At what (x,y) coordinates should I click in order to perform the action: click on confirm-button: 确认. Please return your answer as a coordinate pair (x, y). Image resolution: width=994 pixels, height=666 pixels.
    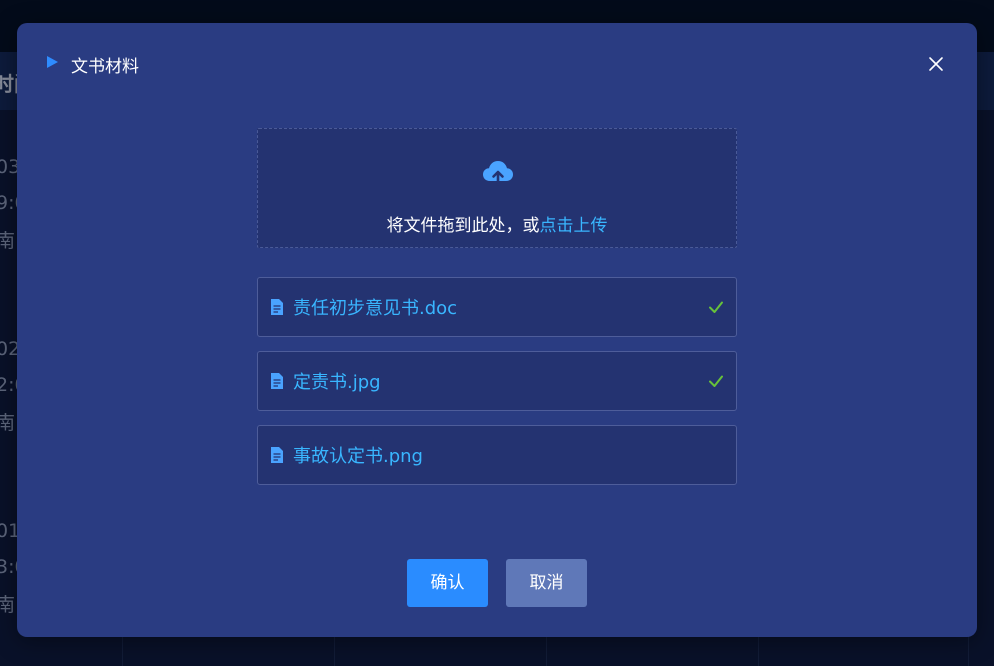
    Looking at the image, I should click on (447, 583).